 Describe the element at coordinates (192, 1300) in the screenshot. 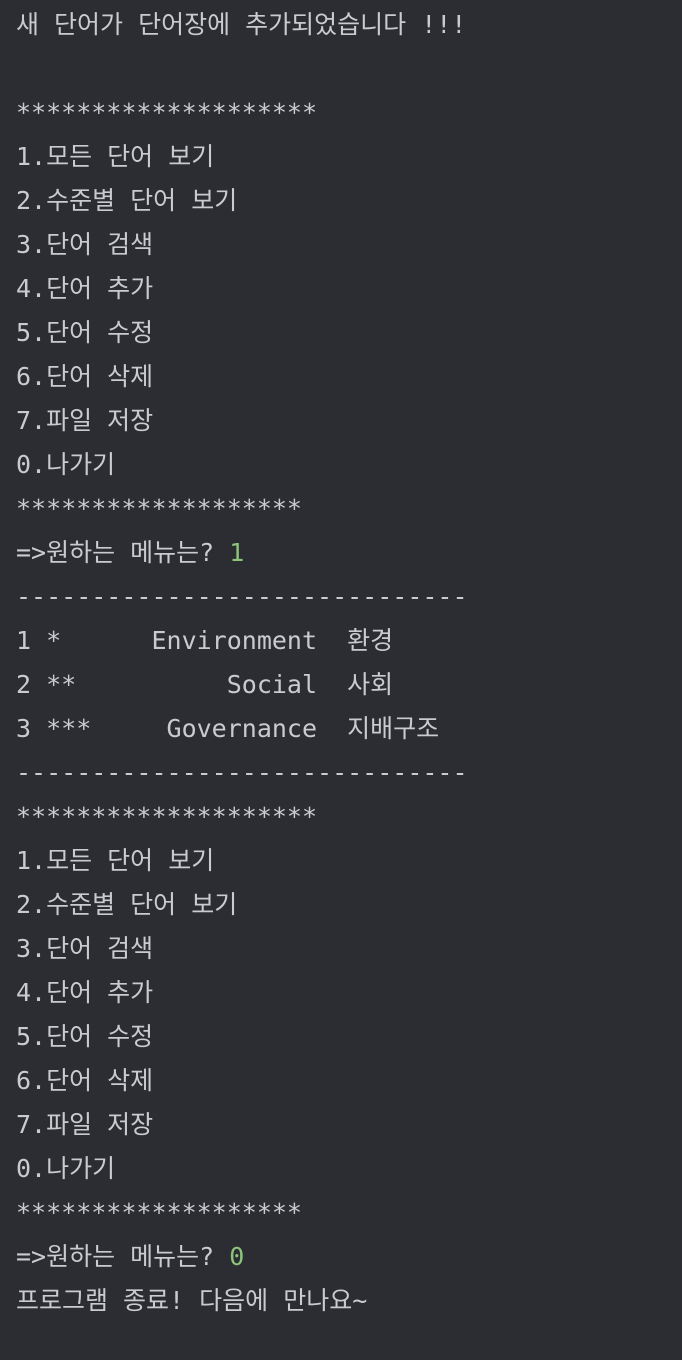

I see `console-text: 프로그램 종료! 다음에 만나요~` at that location.